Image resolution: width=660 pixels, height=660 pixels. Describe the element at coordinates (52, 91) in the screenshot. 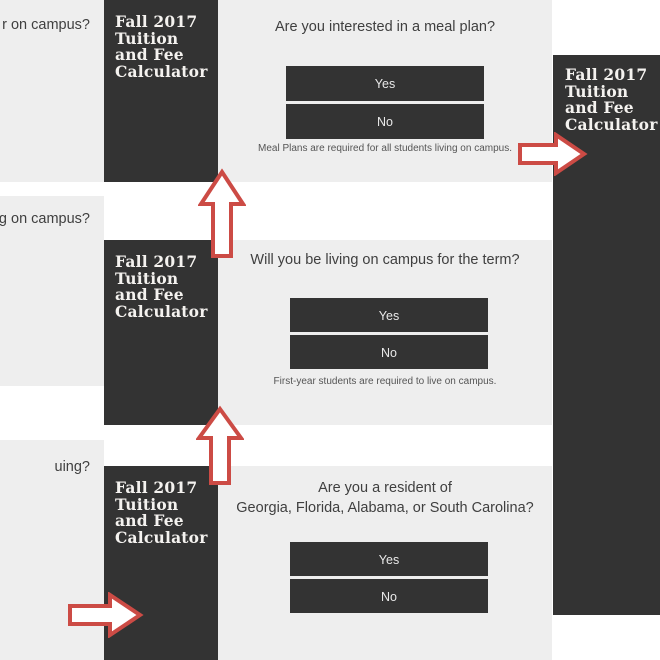

I see `screen-card-clipped-1: r on campus?` at that location.